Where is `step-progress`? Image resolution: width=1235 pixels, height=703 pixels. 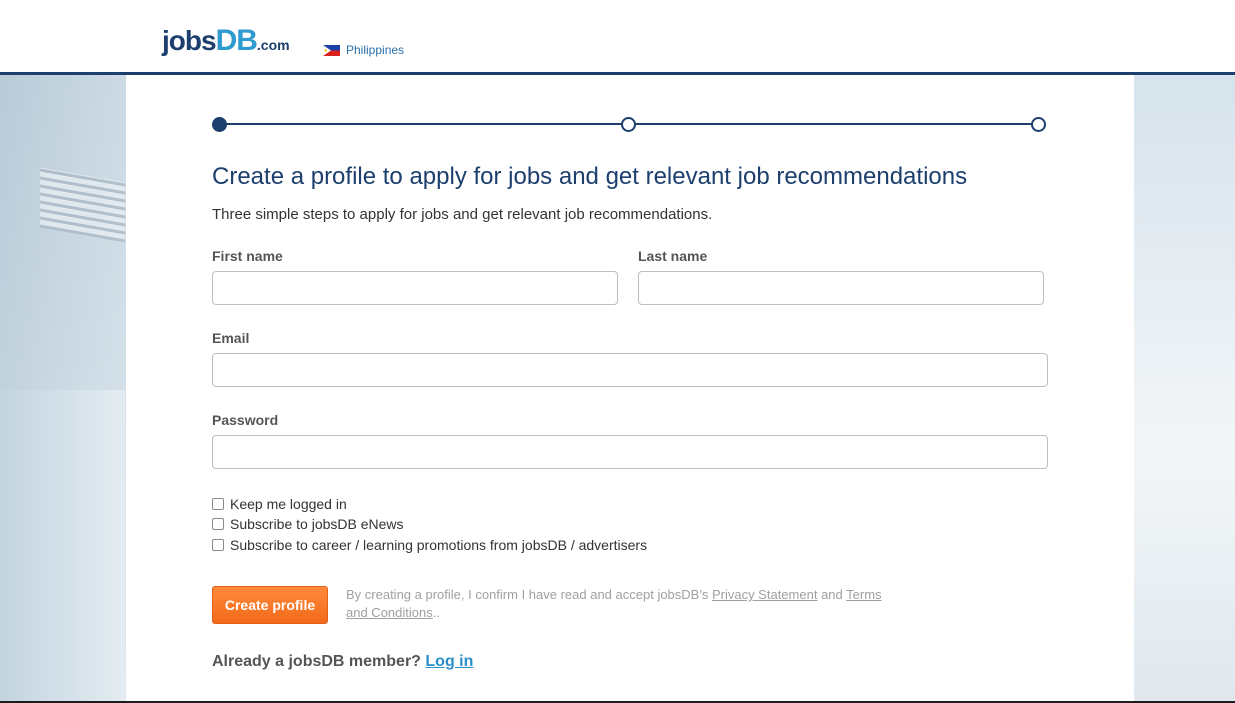 step-progress is located at coordinates (630, 124).